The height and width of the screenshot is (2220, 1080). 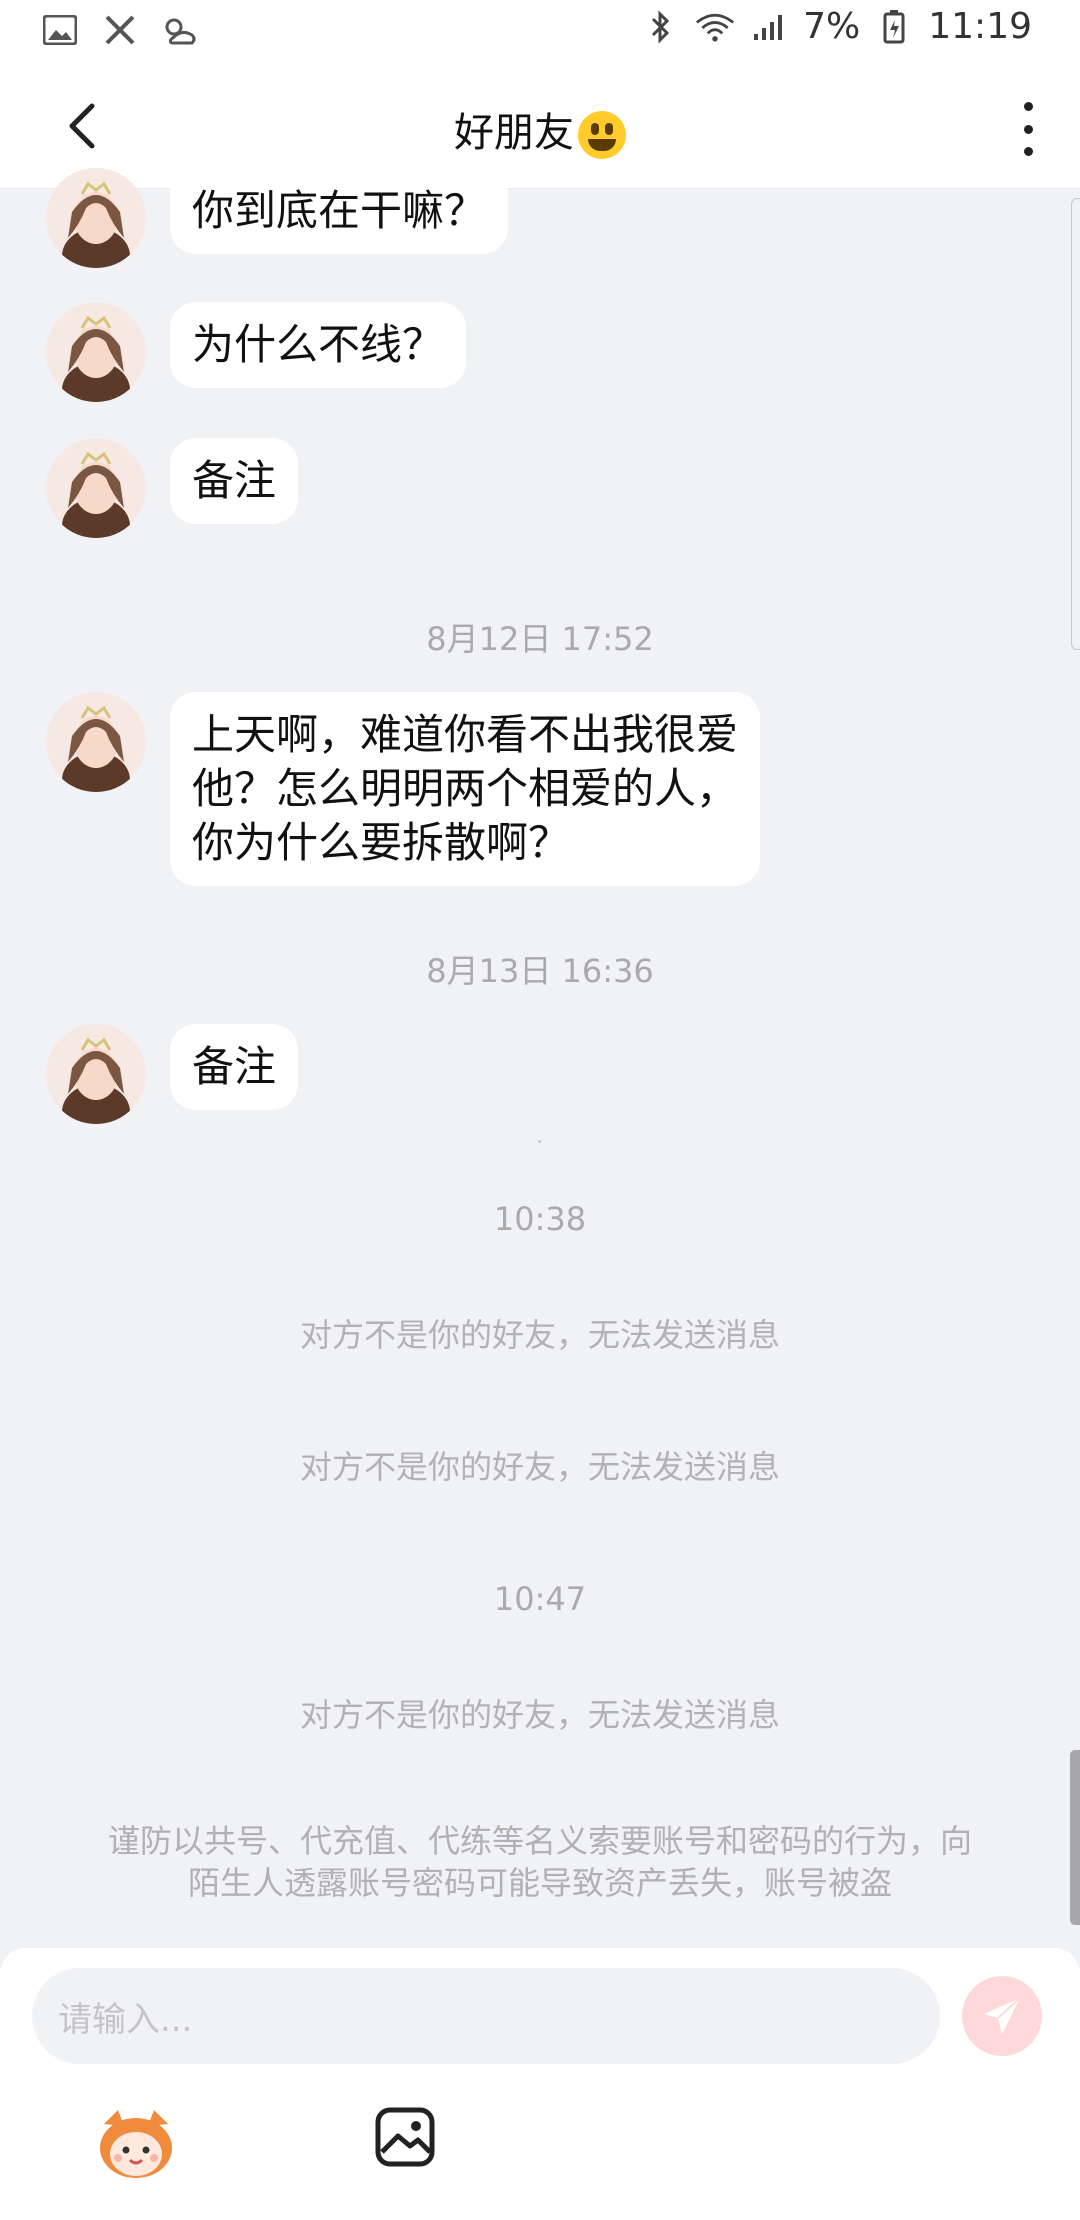 I want to click on send-icon, so click(x=1002, y=2015).